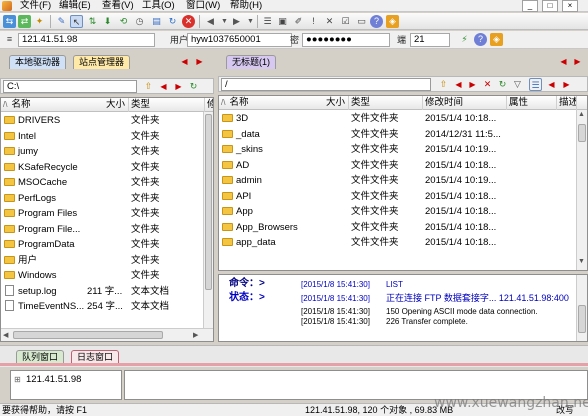 This screenshot has height=416, width=588. I want to click on wizard-icon: ✦, so click(39, 21).